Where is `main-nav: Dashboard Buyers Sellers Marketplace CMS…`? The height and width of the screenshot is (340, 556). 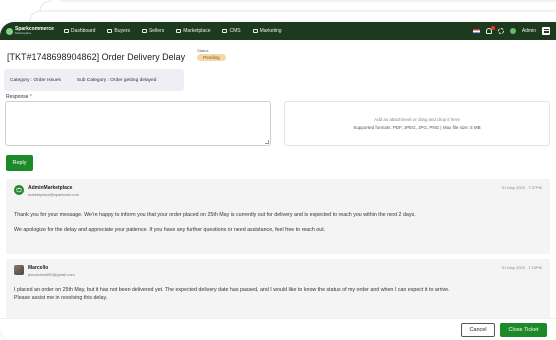
main-nav: Dashboard Buyers Sellers Marketplace CMS… is located at coordinates (172, 31).